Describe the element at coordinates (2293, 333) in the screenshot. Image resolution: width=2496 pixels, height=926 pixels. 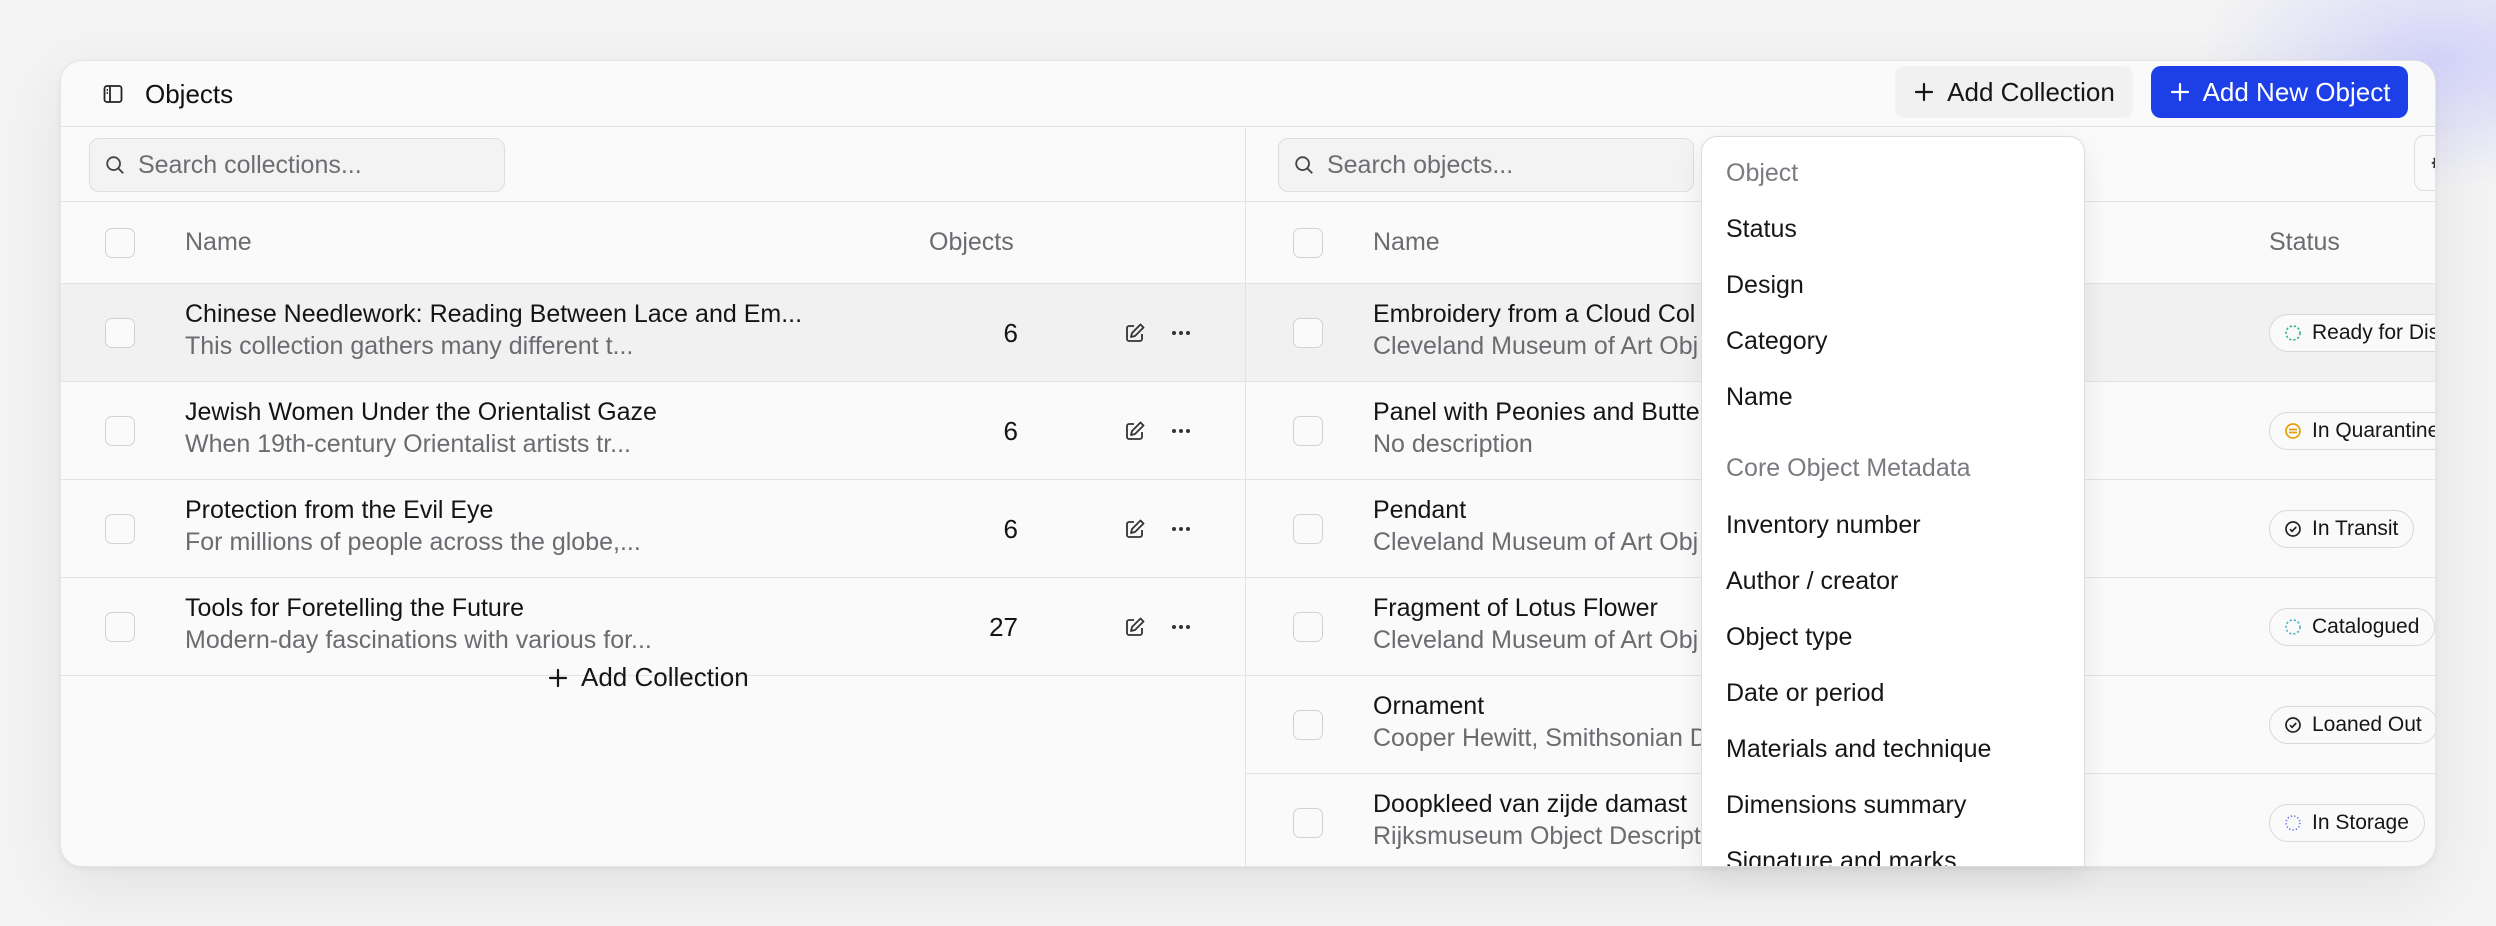
I see `dashed-circle-green-icon` at that location.